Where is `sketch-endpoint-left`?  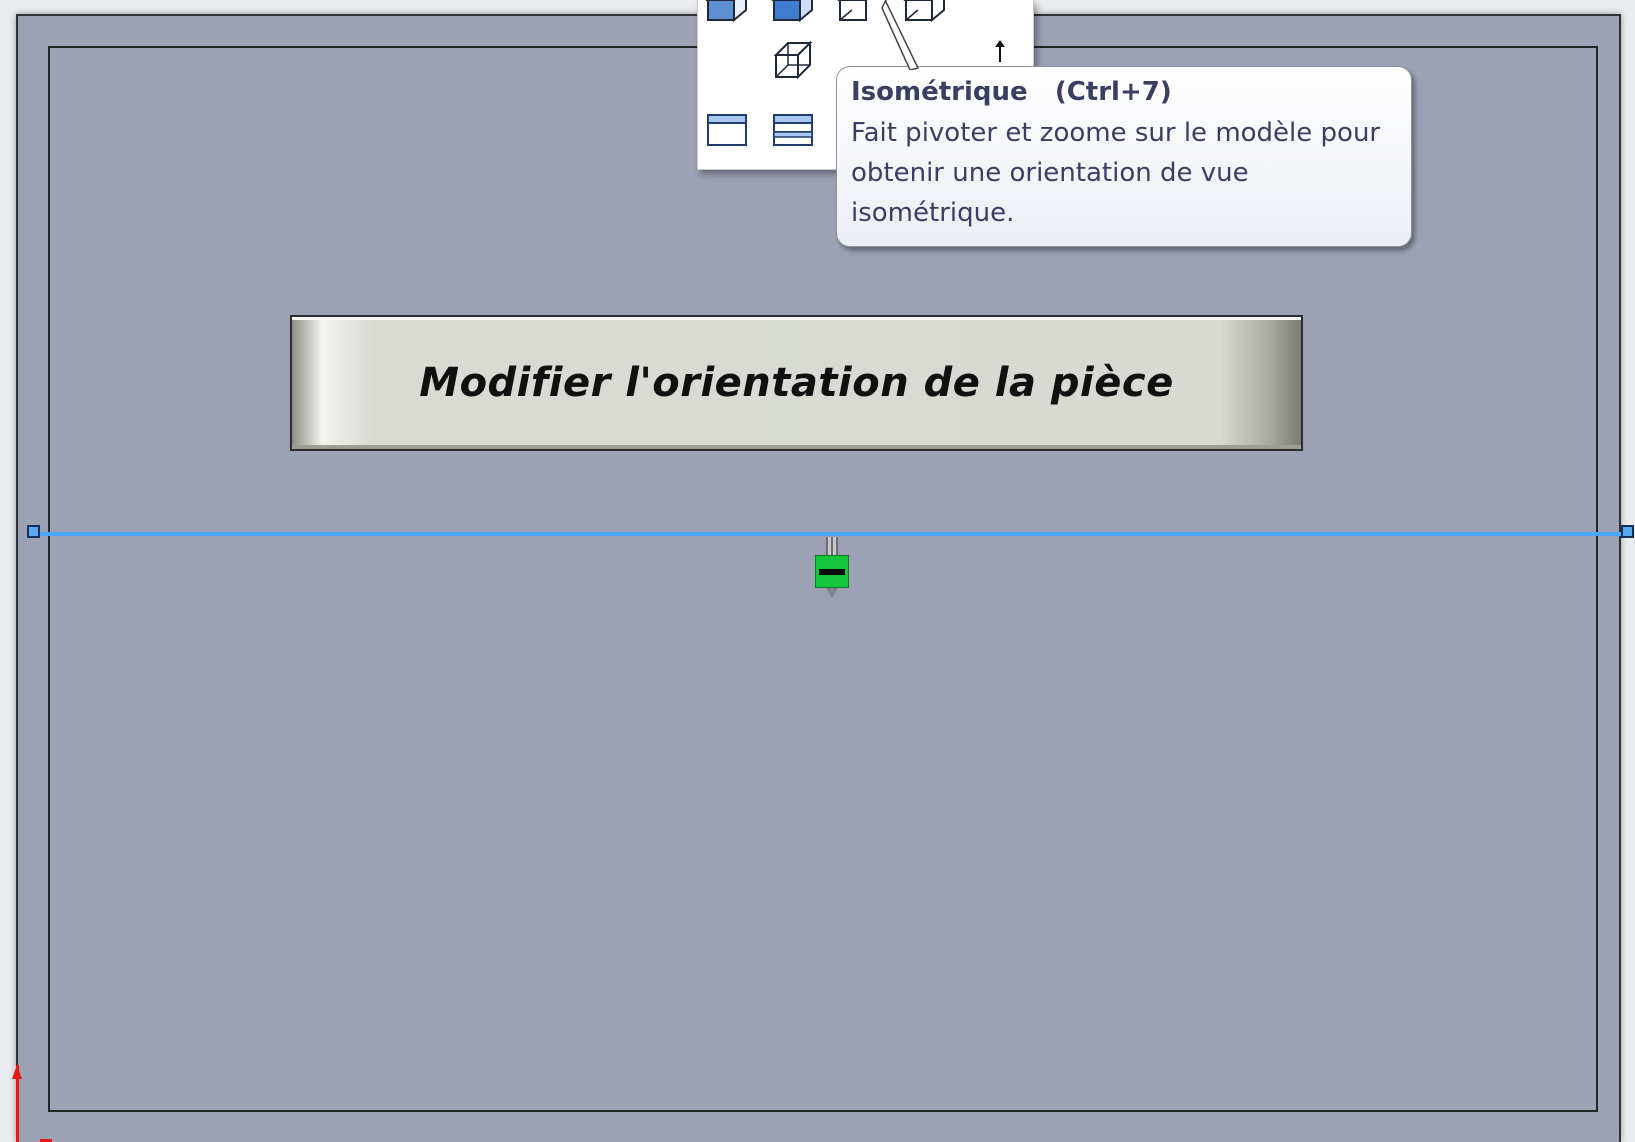 sketch-endpoint-left is located at coordinates (33, 531).